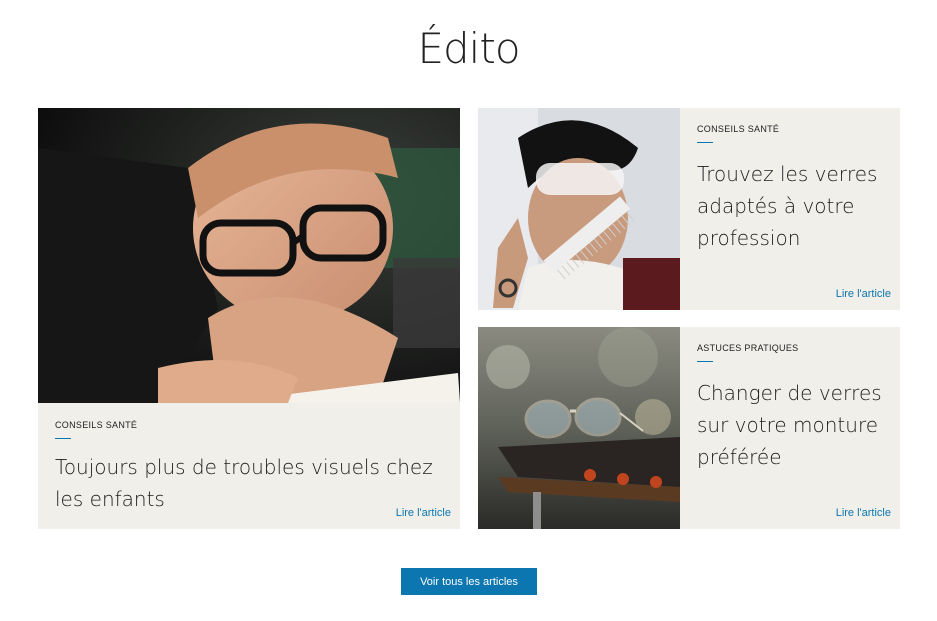 Image resolution: width=937 pixels, height=621 pixels. Describe the element at coordinates (579, 209) in the screenshot. I see `article-image-hairdresser` at that location.